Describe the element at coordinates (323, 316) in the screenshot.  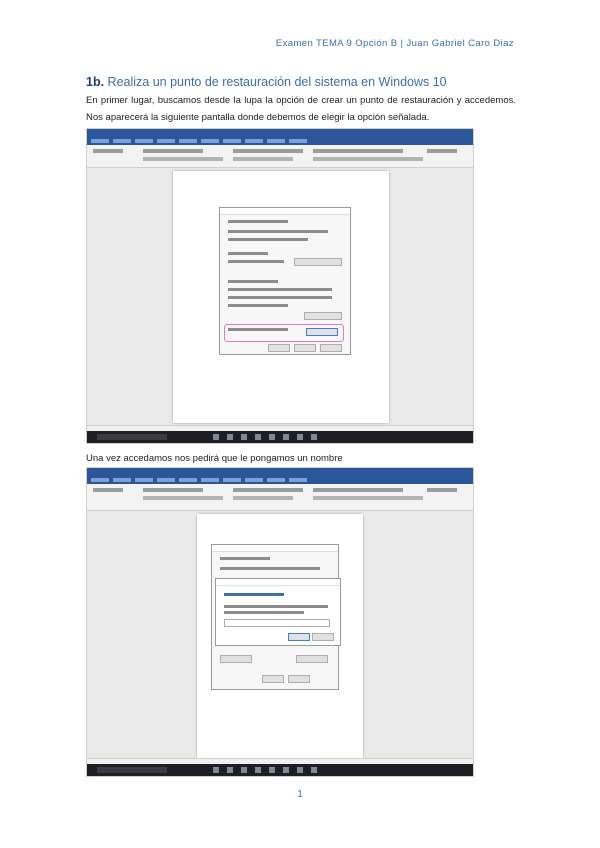
I see `configure-protection-button` at that location.